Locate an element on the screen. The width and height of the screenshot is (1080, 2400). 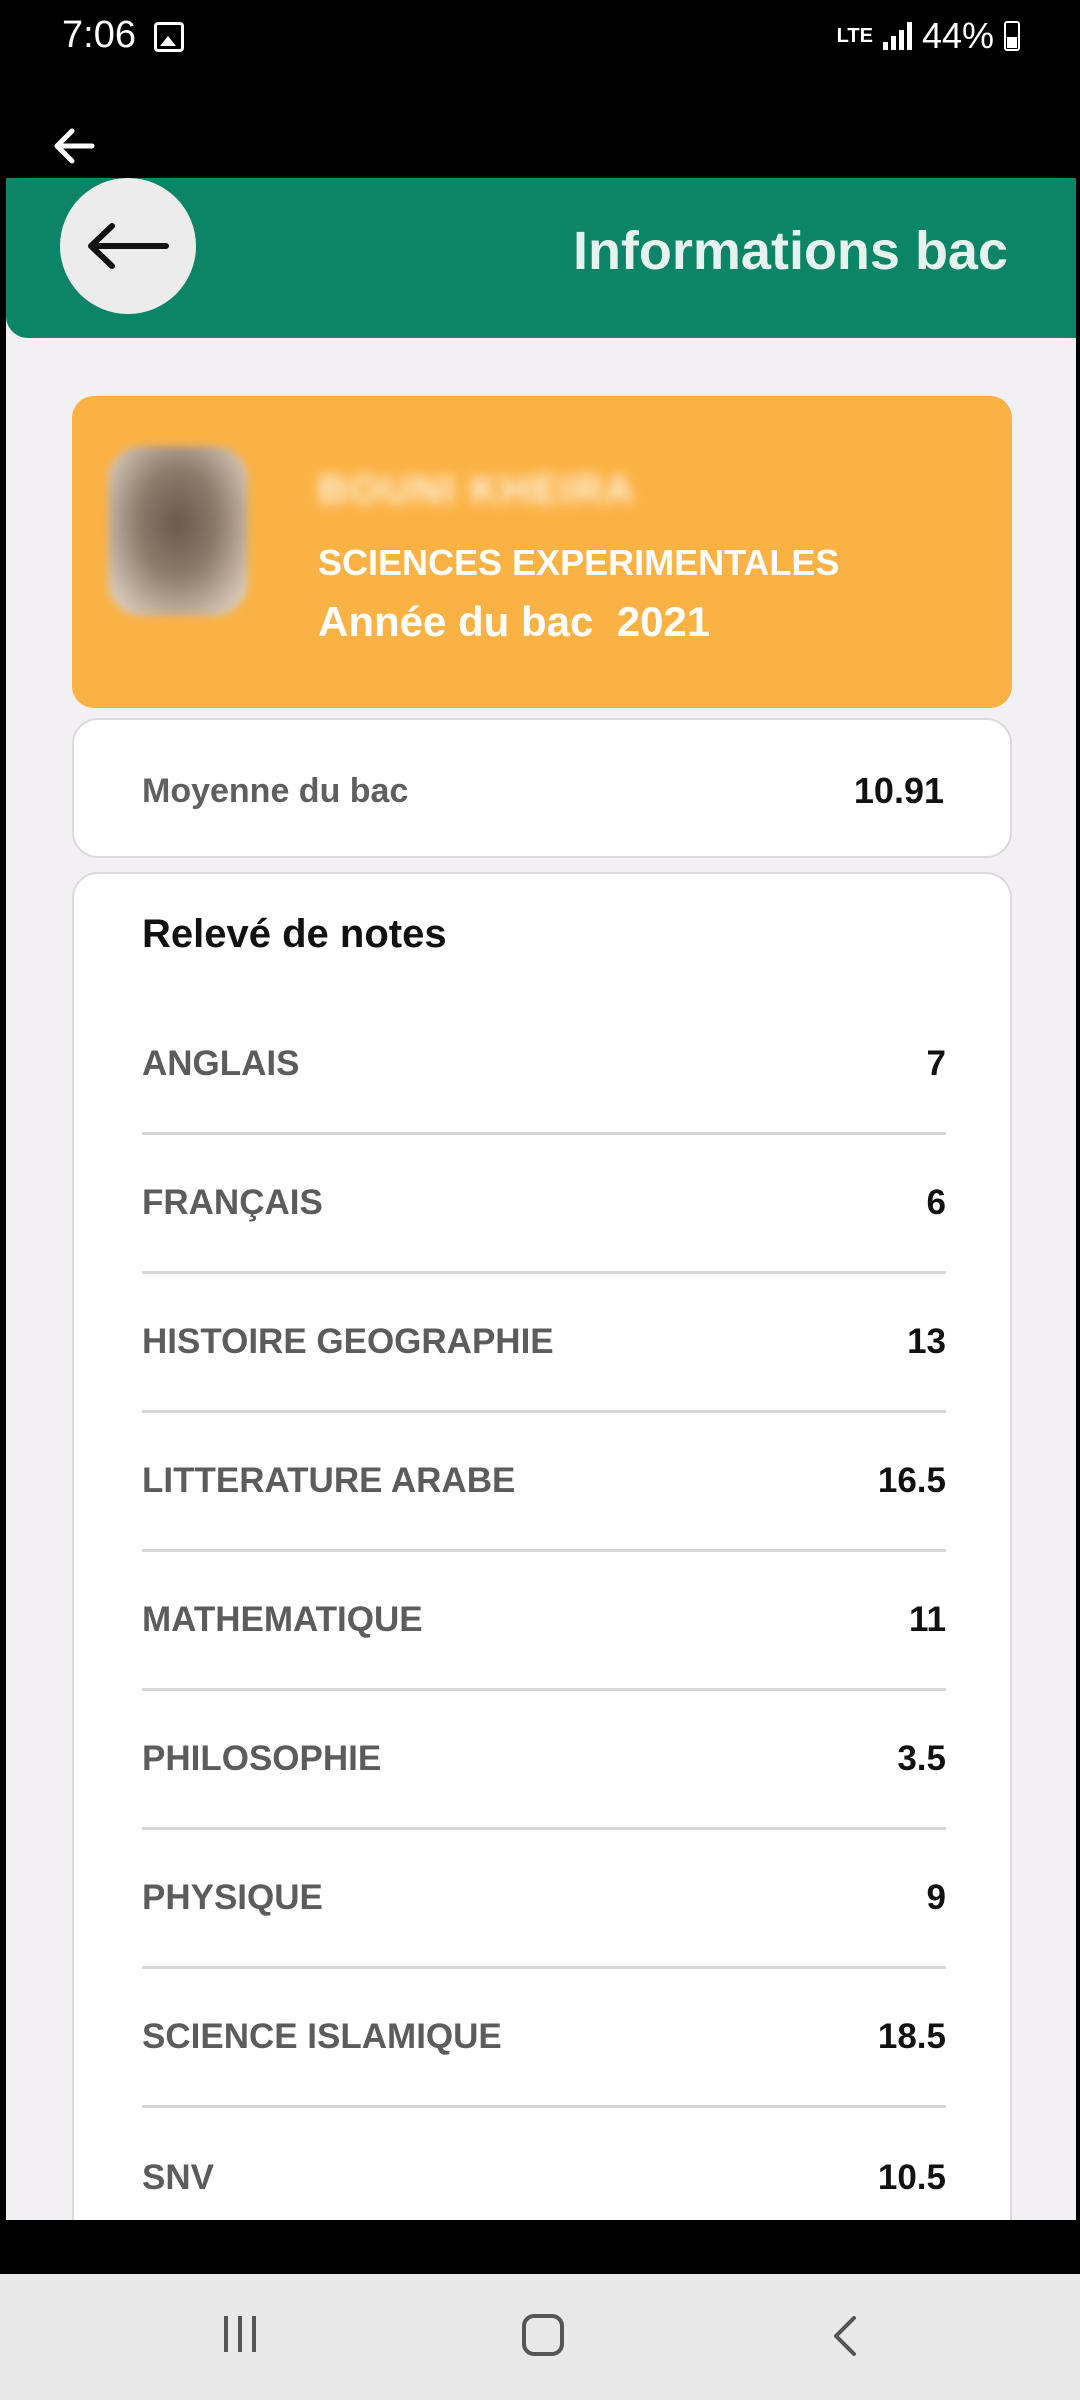
subject-note: 18.5 is located at coordinates (911, 2036).